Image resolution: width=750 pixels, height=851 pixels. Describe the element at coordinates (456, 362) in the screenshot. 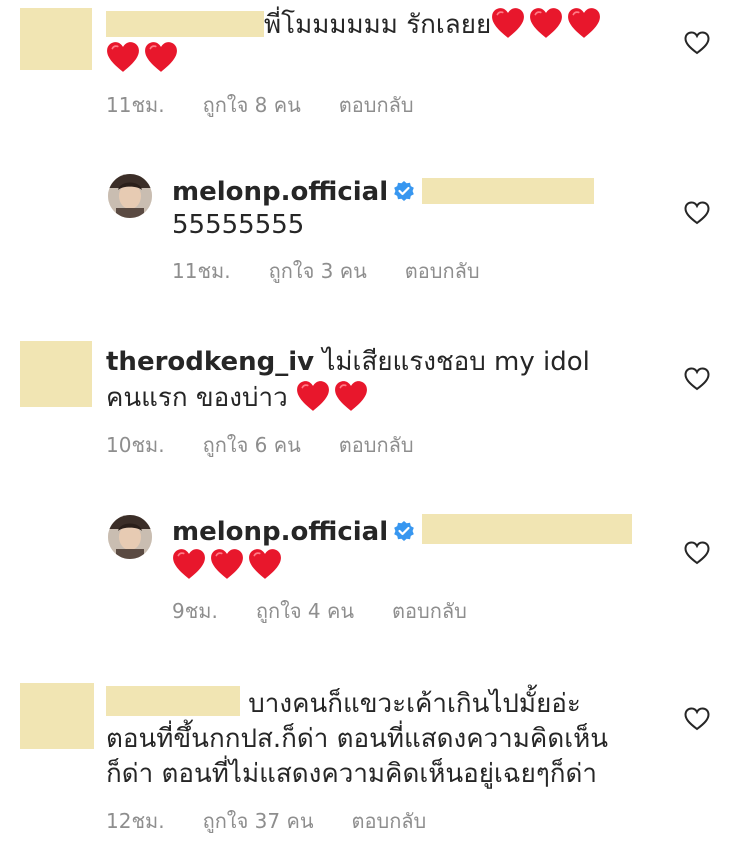

I see `comment-text-line: ไม่เสียแรงชอบ my idol` at that location.